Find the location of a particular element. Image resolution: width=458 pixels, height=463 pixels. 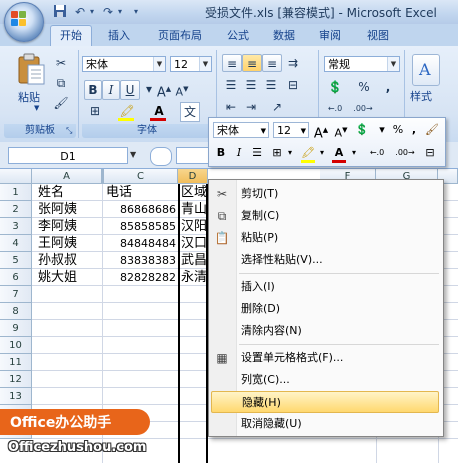

cell-c6: 82828282 is located at coordinates (141, 277).